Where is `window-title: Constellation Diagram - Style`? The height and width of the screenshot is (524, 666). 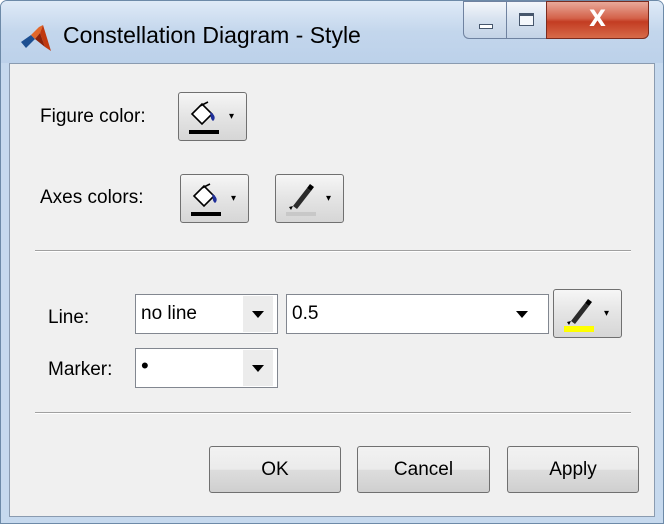
window-title: Constellation Diagram - Style is located at coordinates (212, 35).